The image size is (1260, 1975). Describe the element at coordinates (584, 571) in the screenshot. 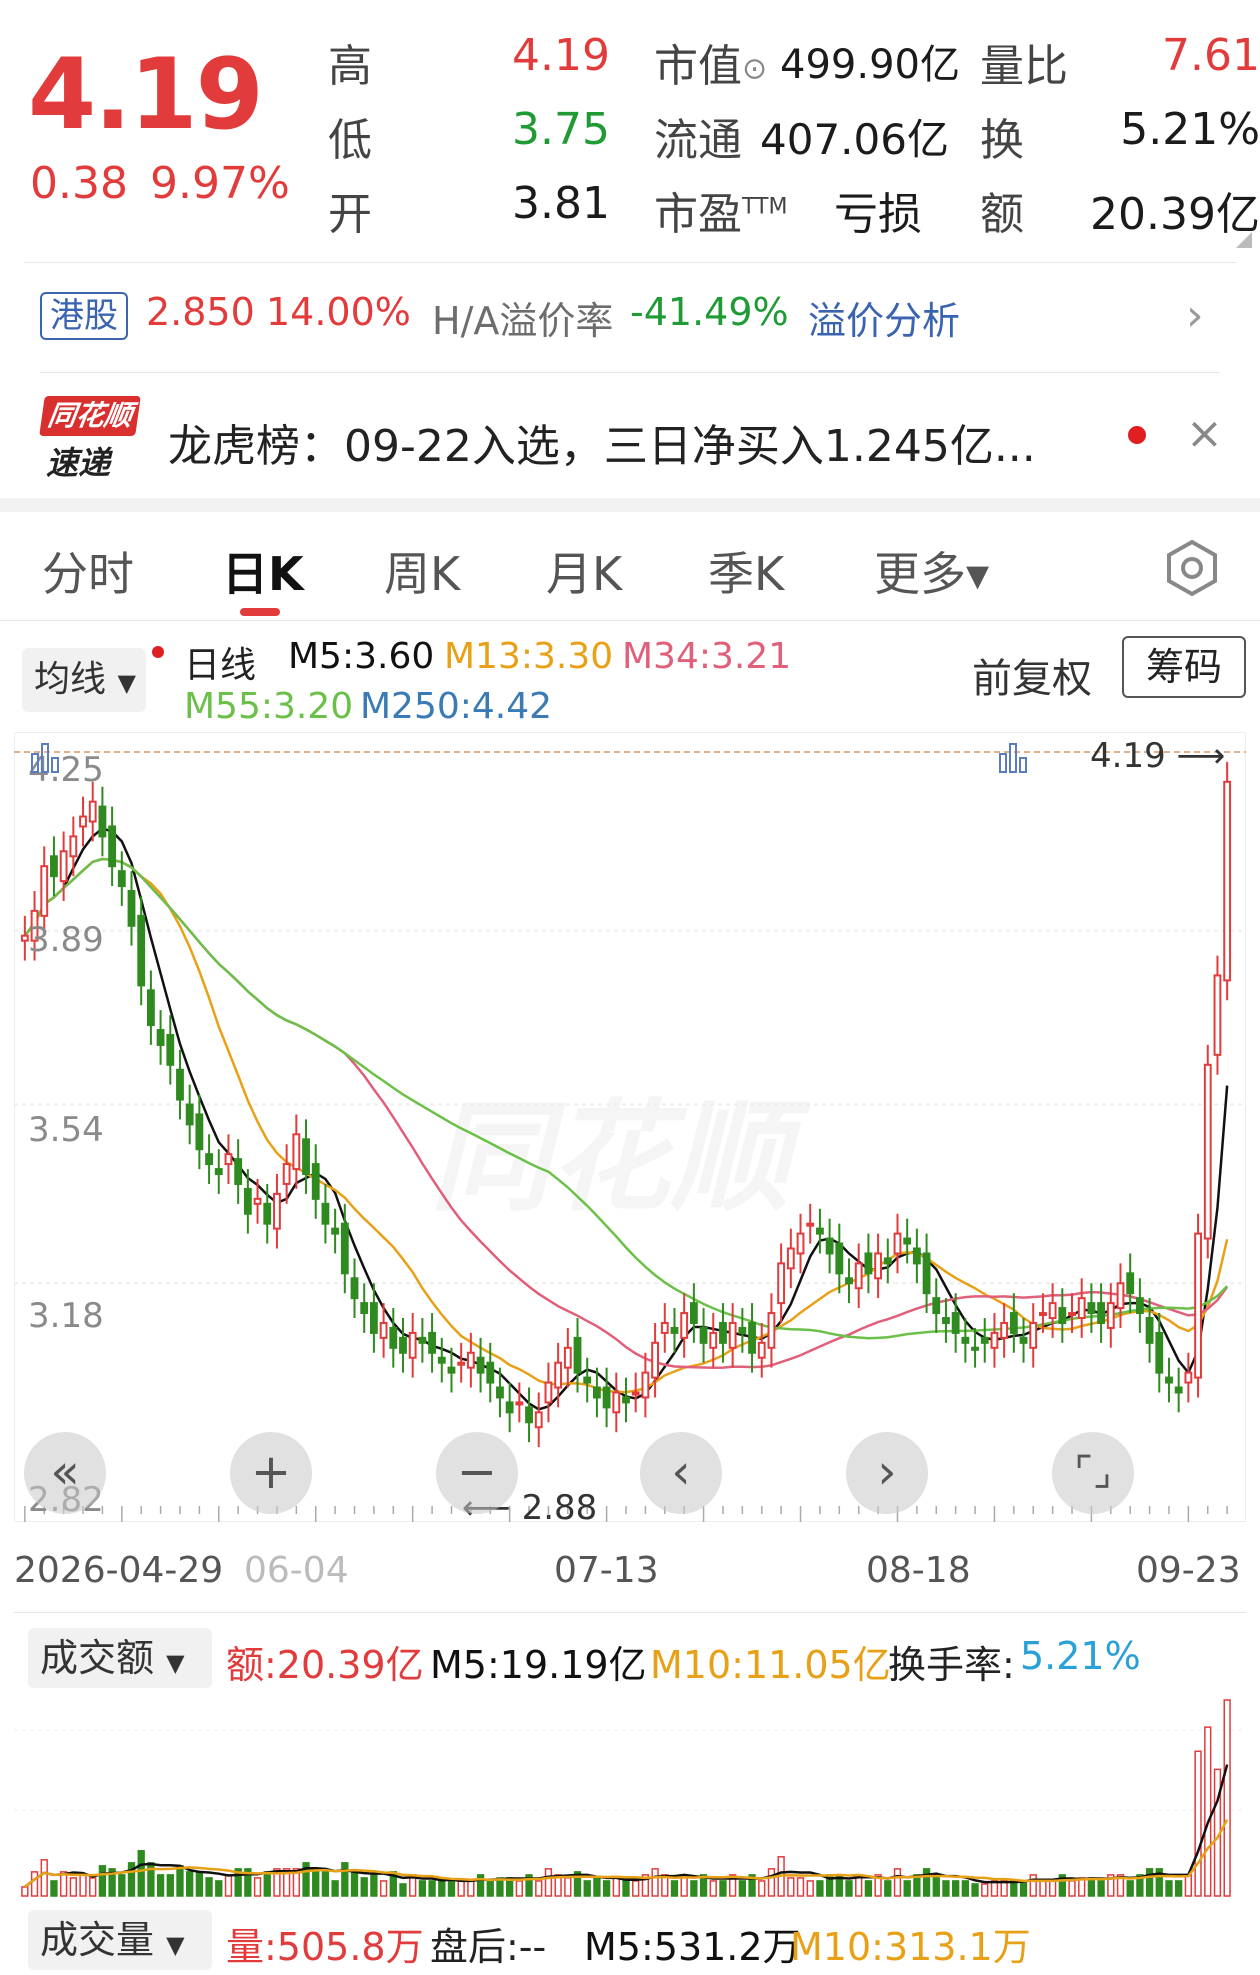

I see `tab-monthly-k: 月K` at that location.